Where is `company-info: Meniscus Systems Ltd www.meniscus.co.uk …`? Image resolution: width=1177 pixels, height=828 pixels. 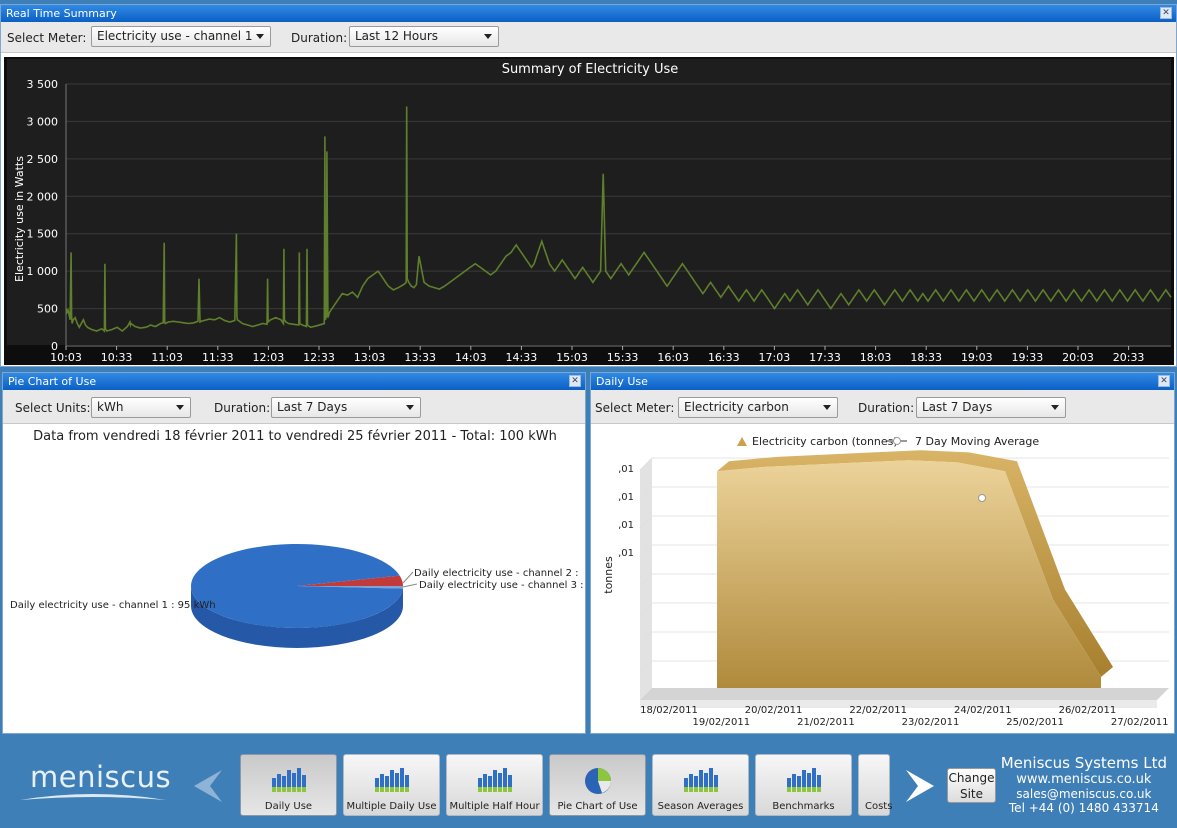 company-info: Meniscus Systems Ltd www.meniscus.co.uk … is located at coordinates (1084, 784).